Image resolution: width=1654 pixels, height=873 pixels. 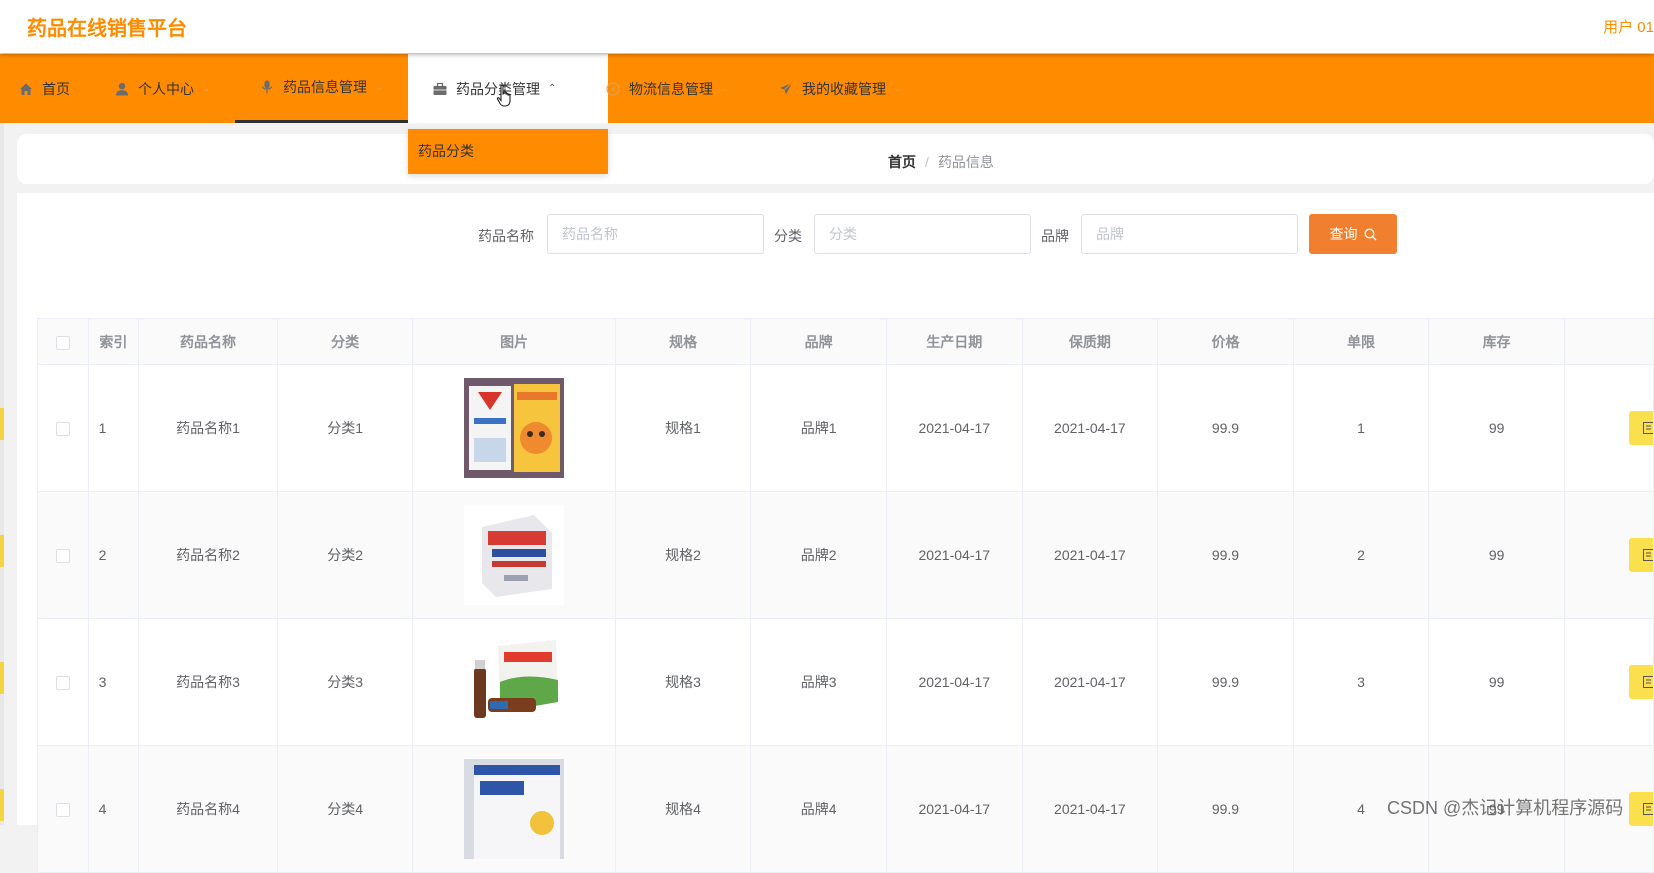 What do you see at coordinates (2, 474) in the screenshot?
I see `left-edge-strip` at bounding box center [2, 474].